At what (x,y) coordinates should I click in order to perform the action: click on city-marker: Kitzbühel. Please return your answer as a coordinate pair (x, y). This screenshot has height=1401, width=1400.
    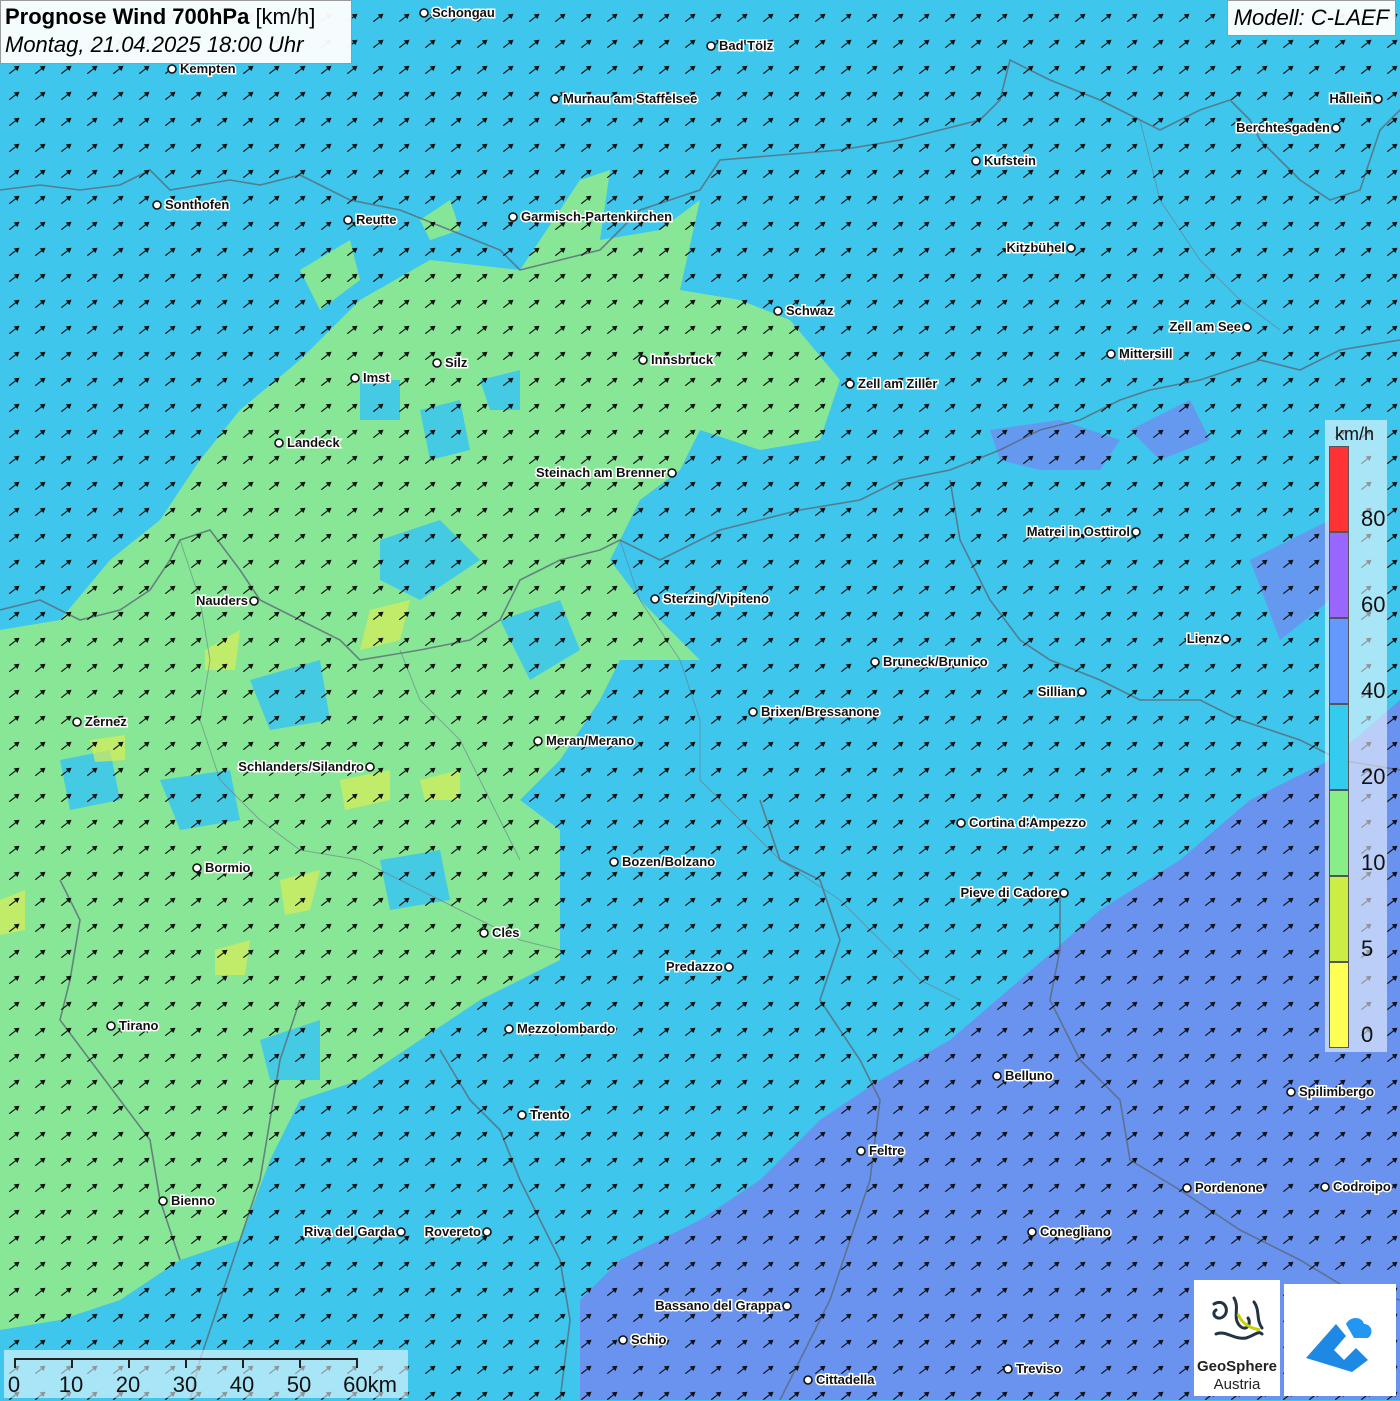
    Looking at the image, I should click on (1041, 247).